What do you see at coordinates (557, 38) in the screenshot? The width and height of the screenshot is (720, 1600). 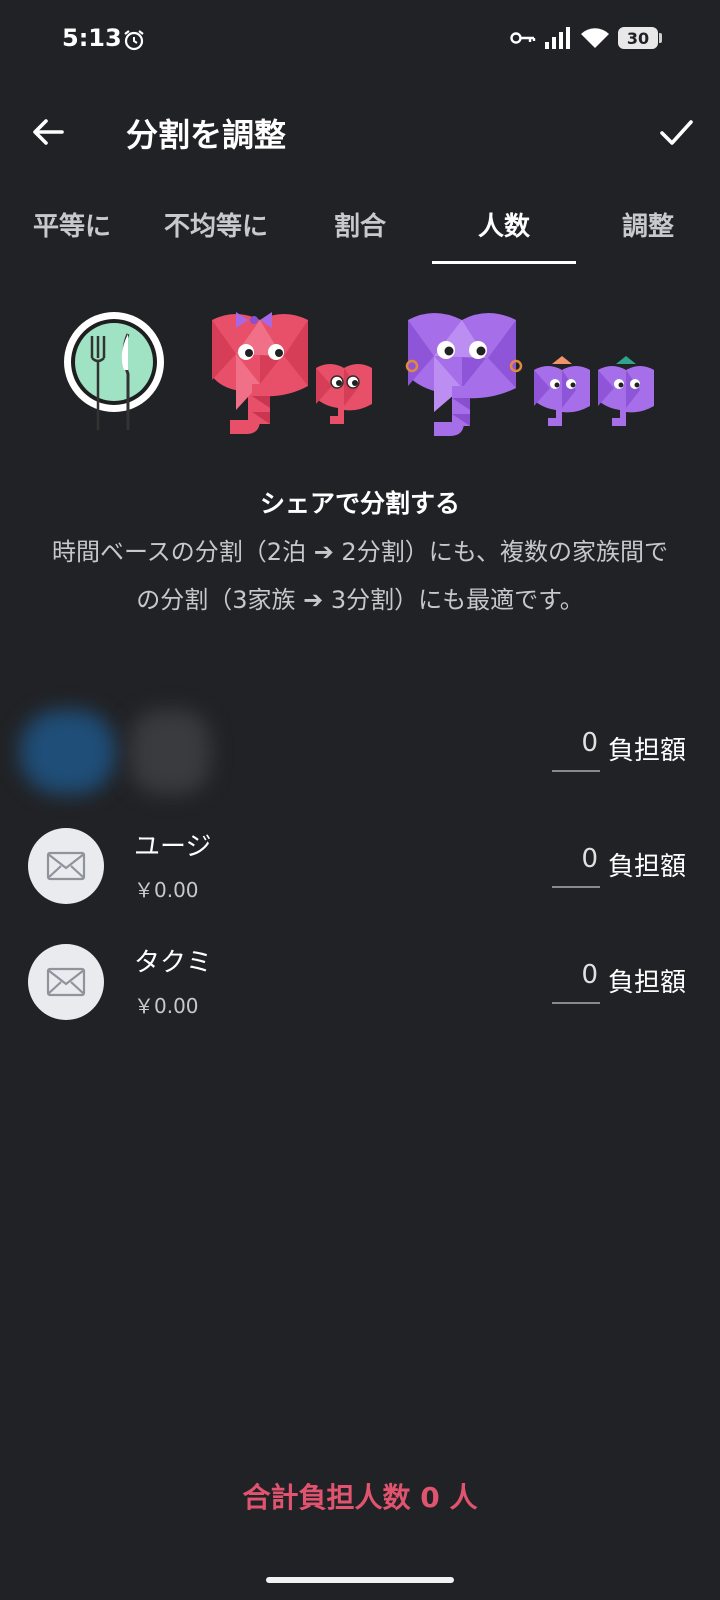 I see `cellular-signal-icon` at bounding box center [557, 38].